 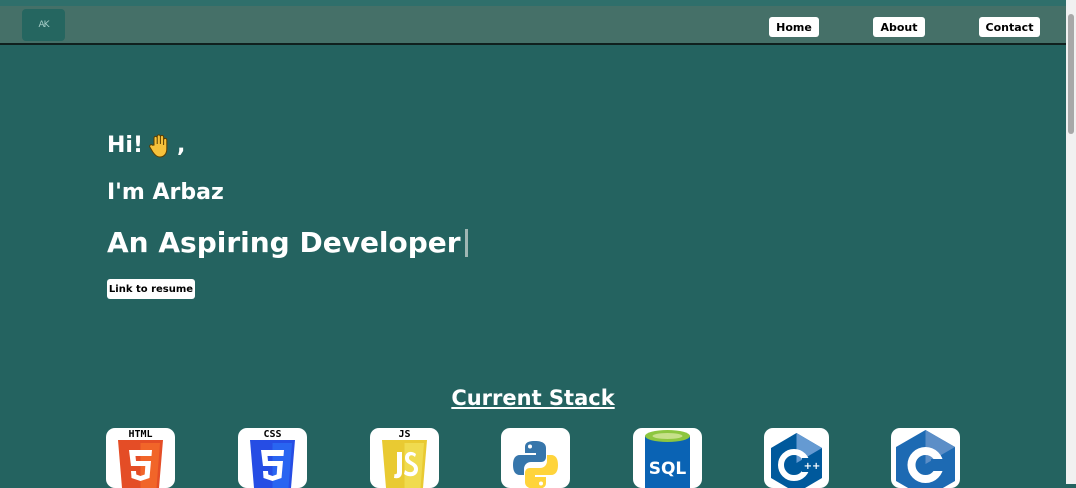 I want to click on sql-icon-label: SQL, so click(x=668, y=469).